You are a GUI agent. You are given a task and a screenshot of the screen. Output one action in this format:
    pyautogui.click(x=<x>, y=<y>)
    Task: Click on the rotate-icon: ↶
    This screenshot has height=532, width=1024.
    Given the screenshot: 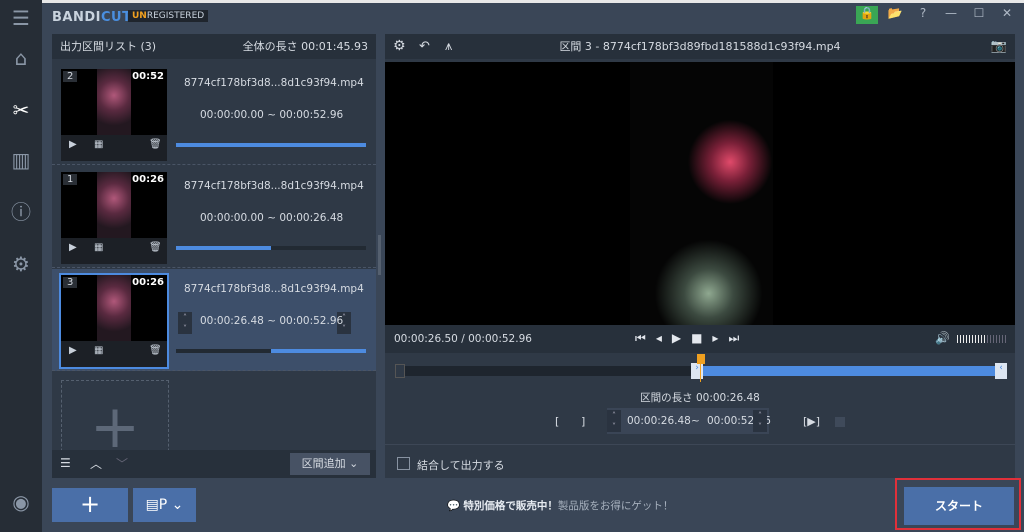 What is the action you would take?
    pyautogui.click(x=424, y=46)
    